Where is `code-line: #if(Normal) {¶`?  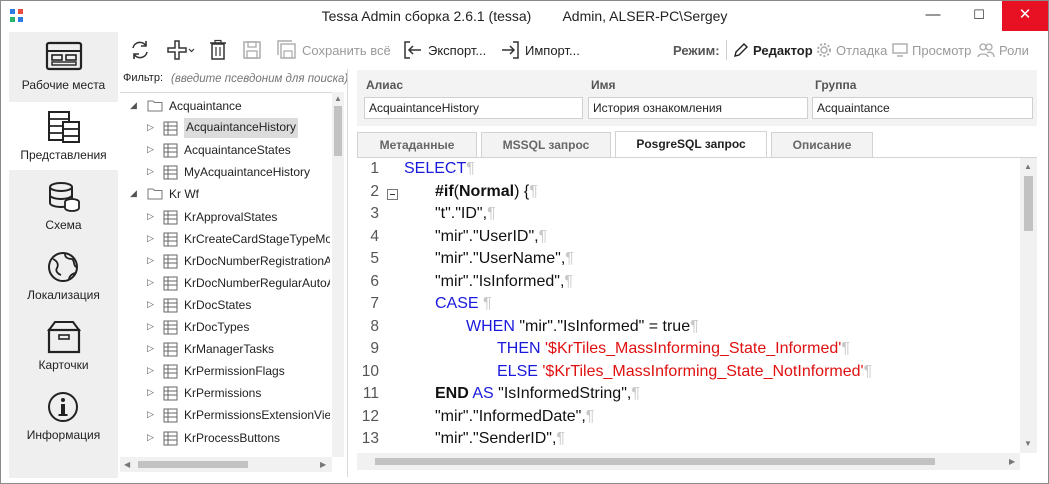
code-line: #if(Normal) {¶ is located at coordinates (486, 192).